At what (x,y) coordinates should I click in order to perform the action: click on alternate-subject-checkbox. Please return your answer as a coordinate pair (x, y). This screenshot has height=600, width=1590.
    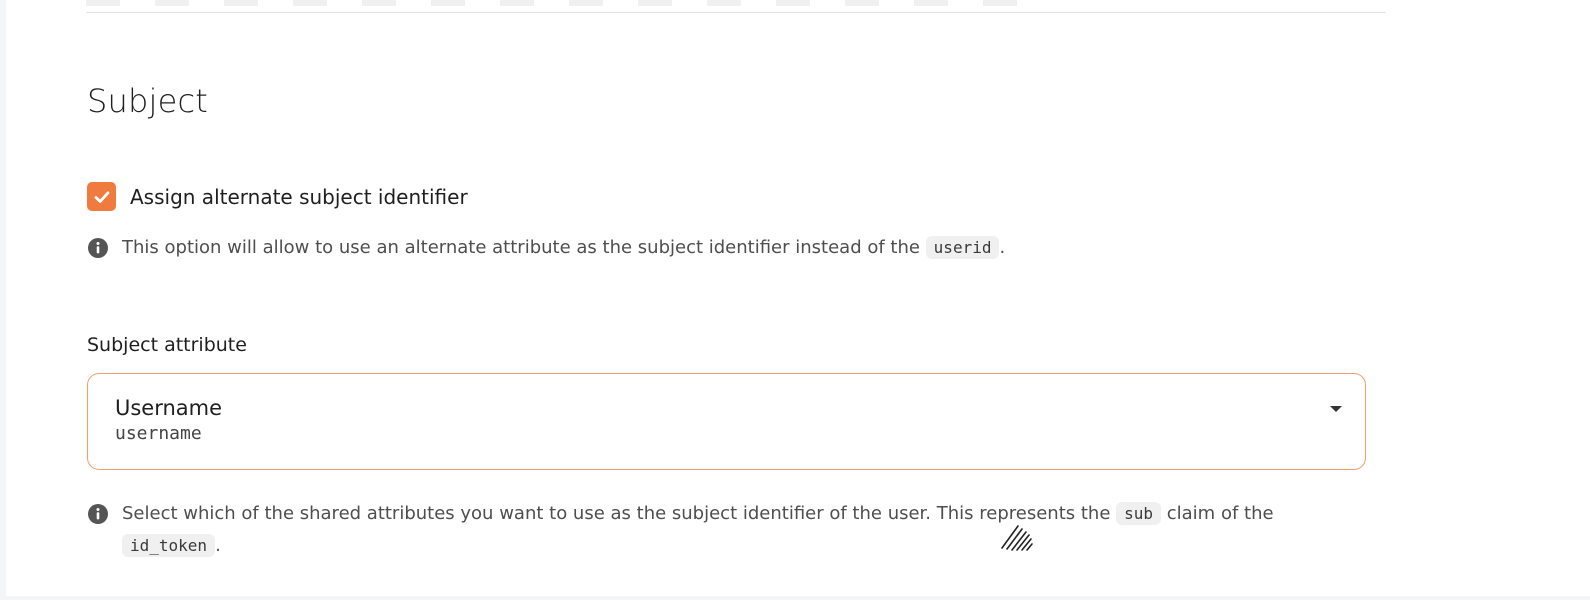
    Looking at the image, I should click on (101, 196).